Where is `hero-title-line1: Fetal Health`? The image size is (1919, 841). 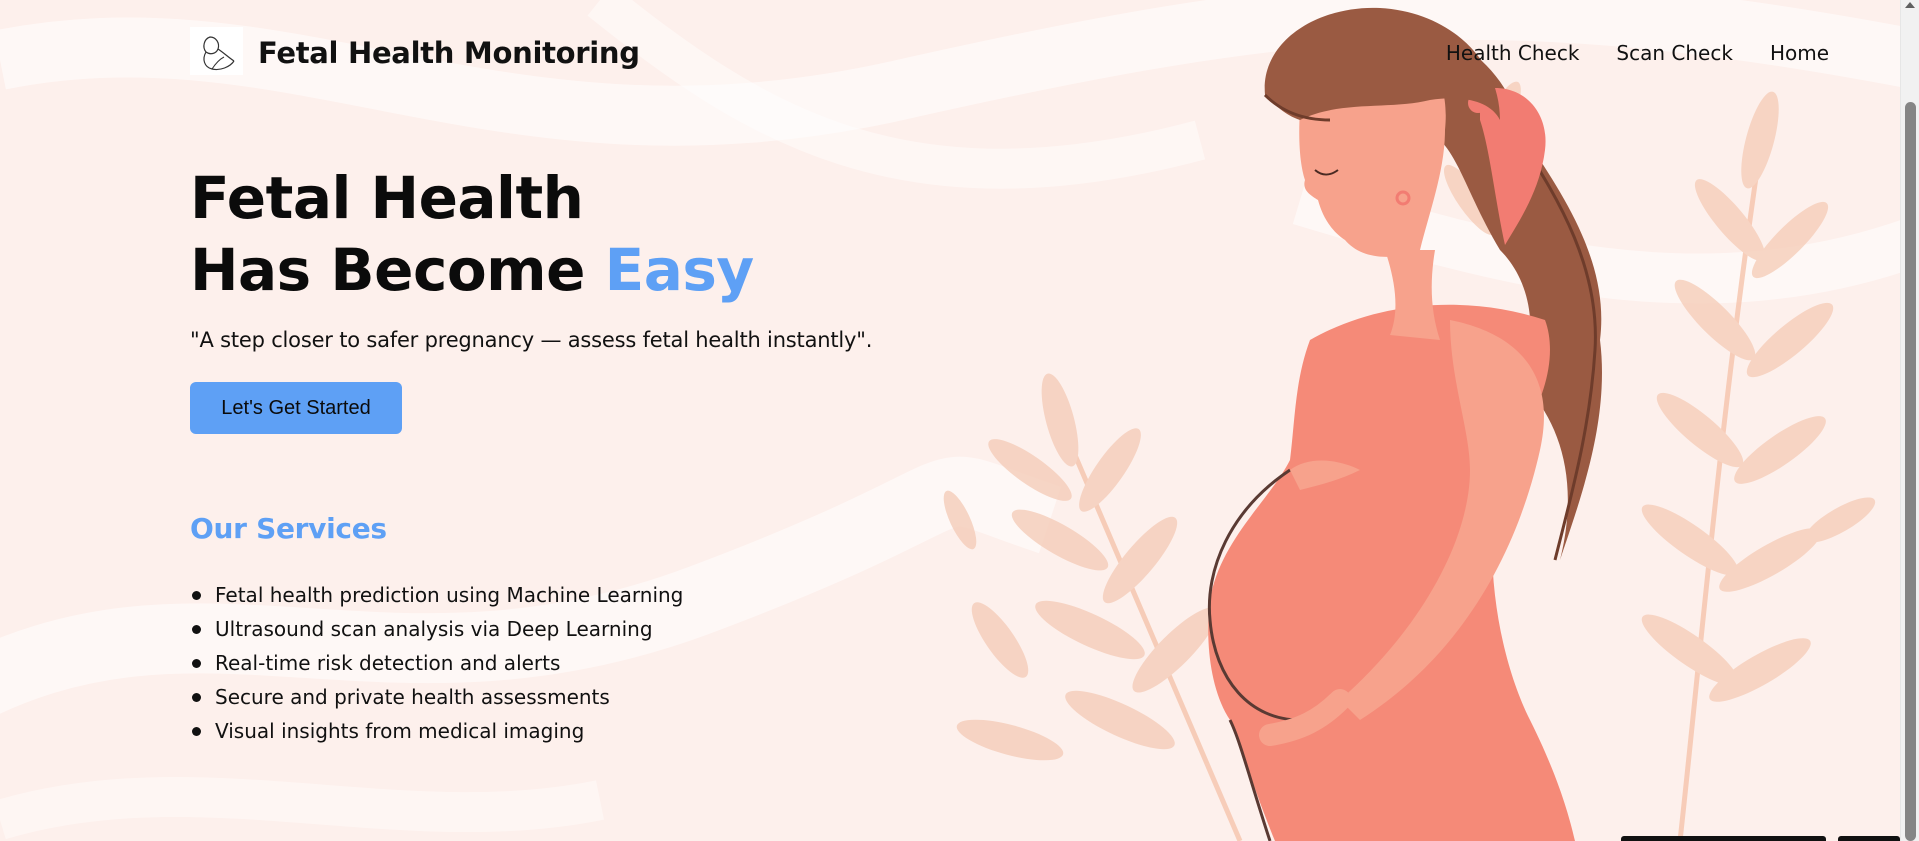
hero-title-line1: Fetal Health is located at coordinates (387, 198).